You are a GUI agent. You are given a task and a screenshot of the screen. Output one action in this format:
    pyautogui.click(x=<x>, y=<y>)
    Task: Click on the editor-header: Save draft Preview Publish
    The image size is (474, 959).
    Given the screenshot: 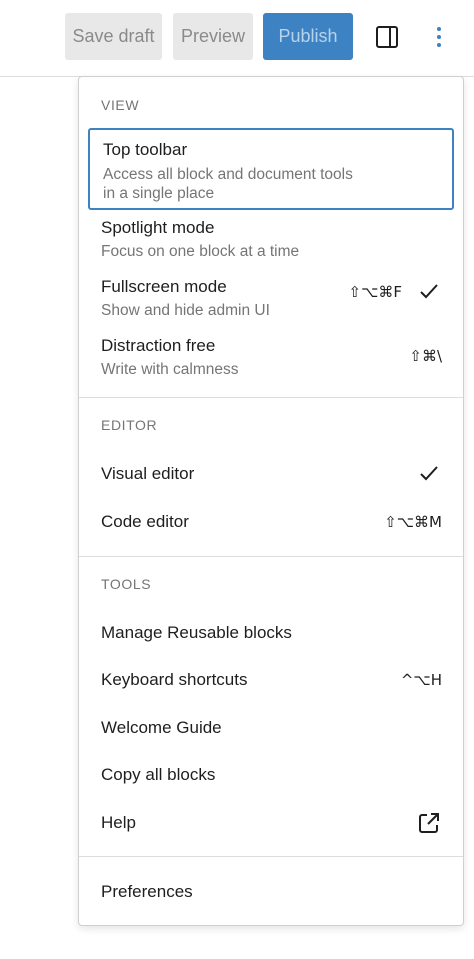 What is the action you would take?
    pyautogui.click(x=237, y=38)
    